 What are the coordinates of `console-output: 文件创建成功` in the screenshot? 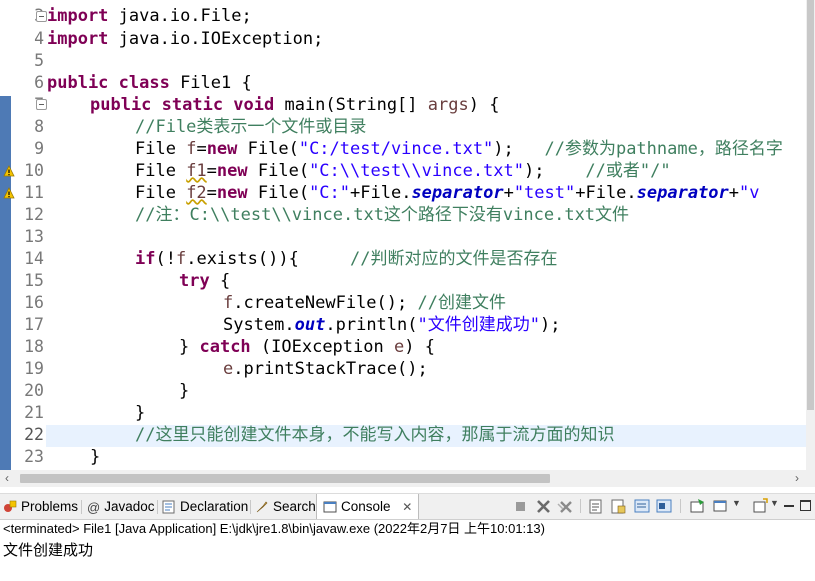 It's located at (407, 550).